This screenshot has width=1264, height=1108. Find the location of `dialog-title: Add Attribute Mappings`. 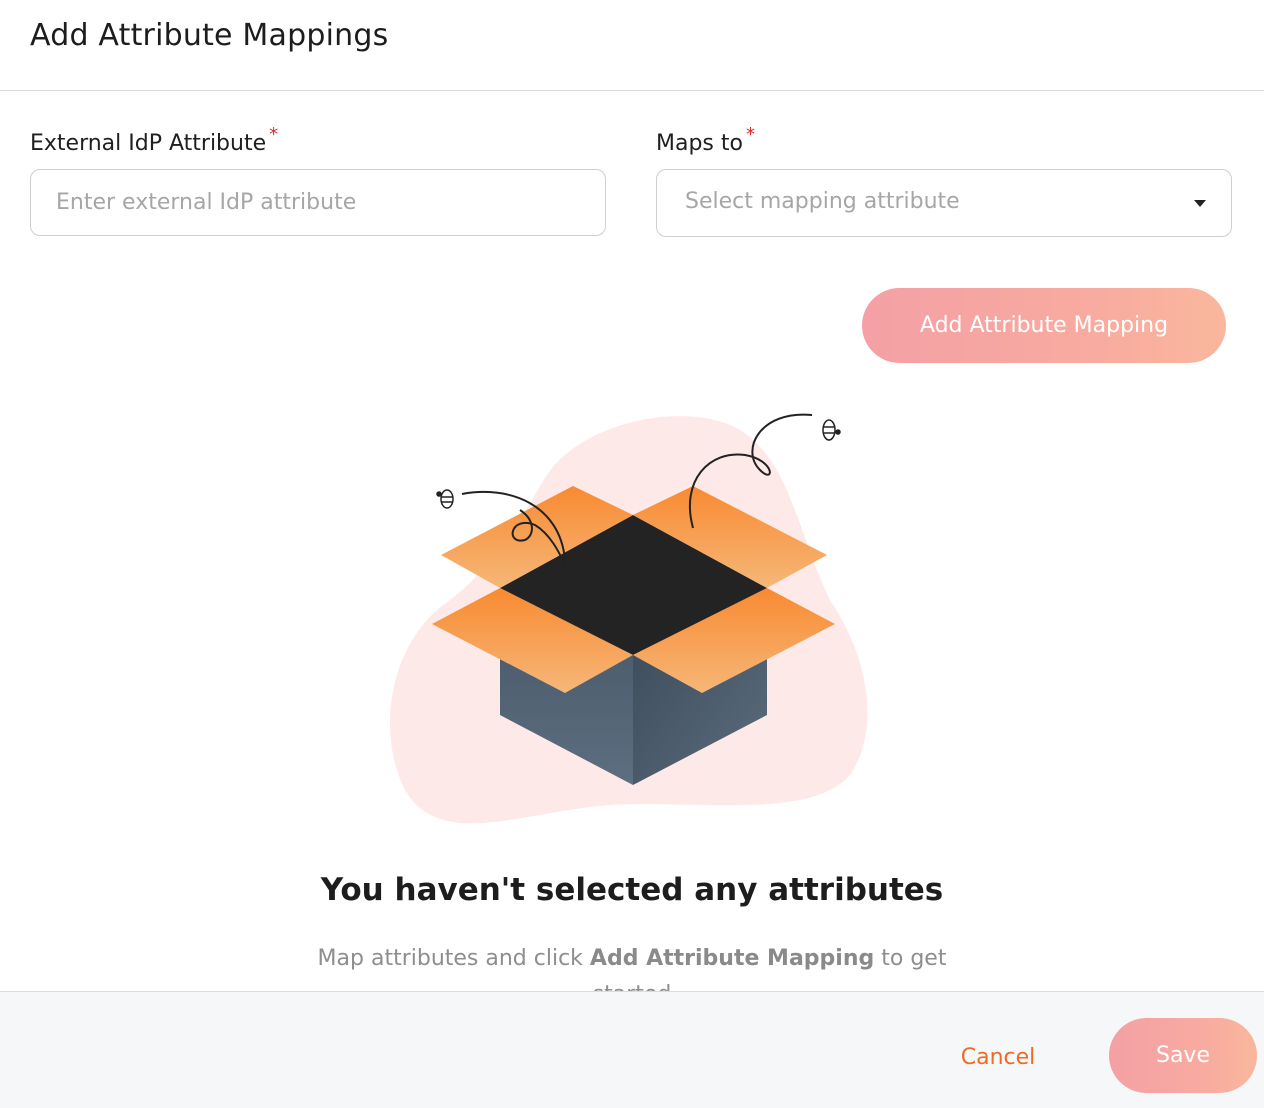

dialog-title: Add Attribute Mappings is located at coordinates (209, 35).